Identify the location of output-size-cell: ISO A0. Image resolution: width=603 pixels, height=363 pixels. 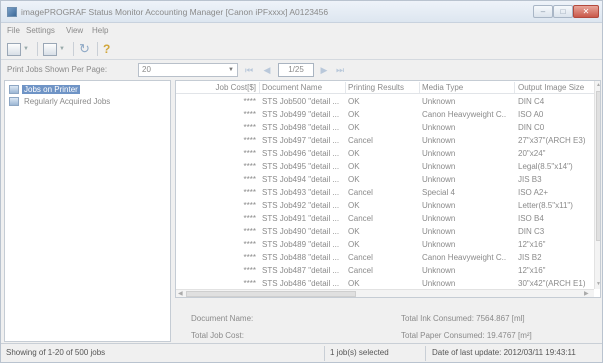
(531, 114).